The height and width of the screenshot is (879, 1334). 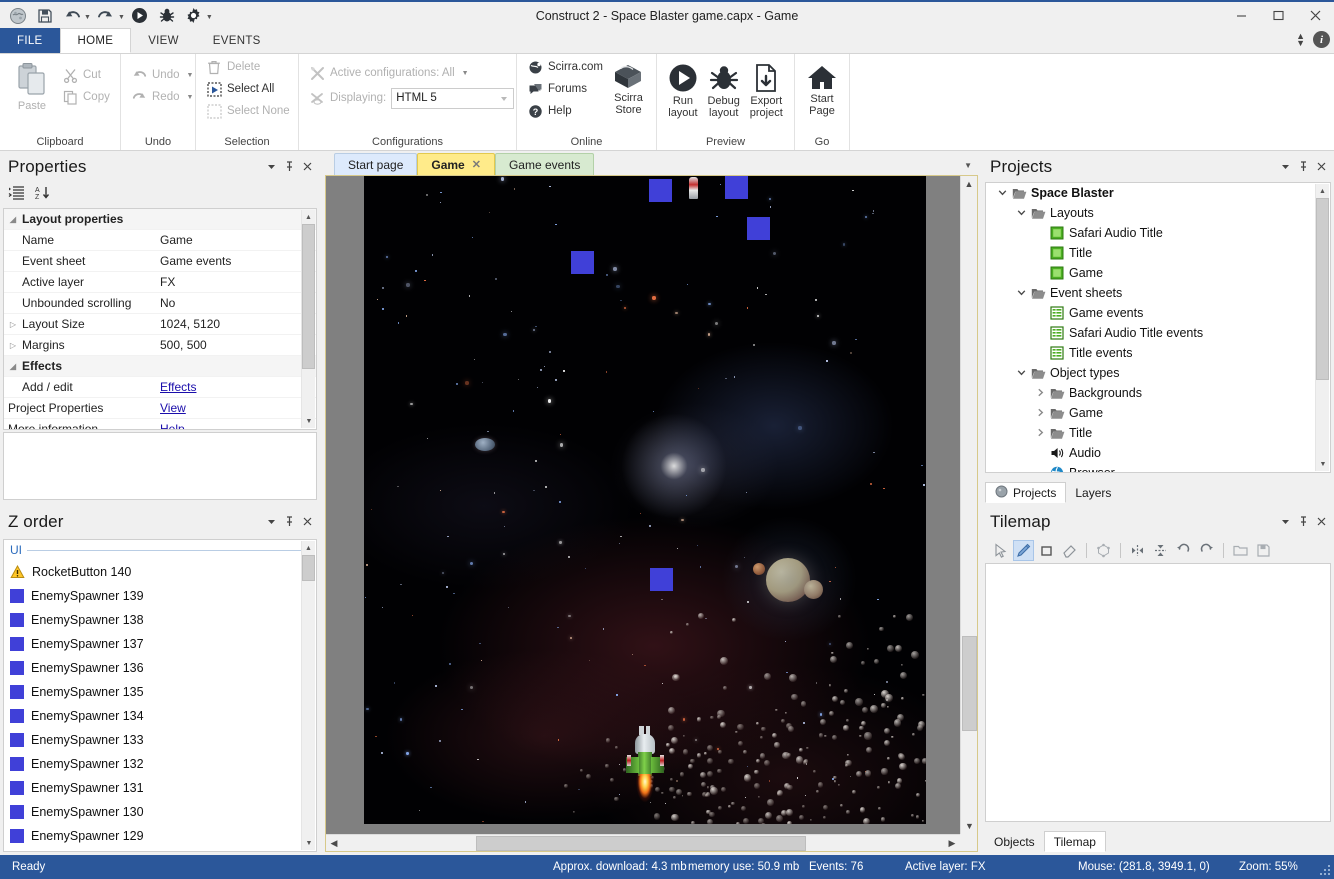 I want to click on help-info-icon: i, so click(x=1321, y=39).